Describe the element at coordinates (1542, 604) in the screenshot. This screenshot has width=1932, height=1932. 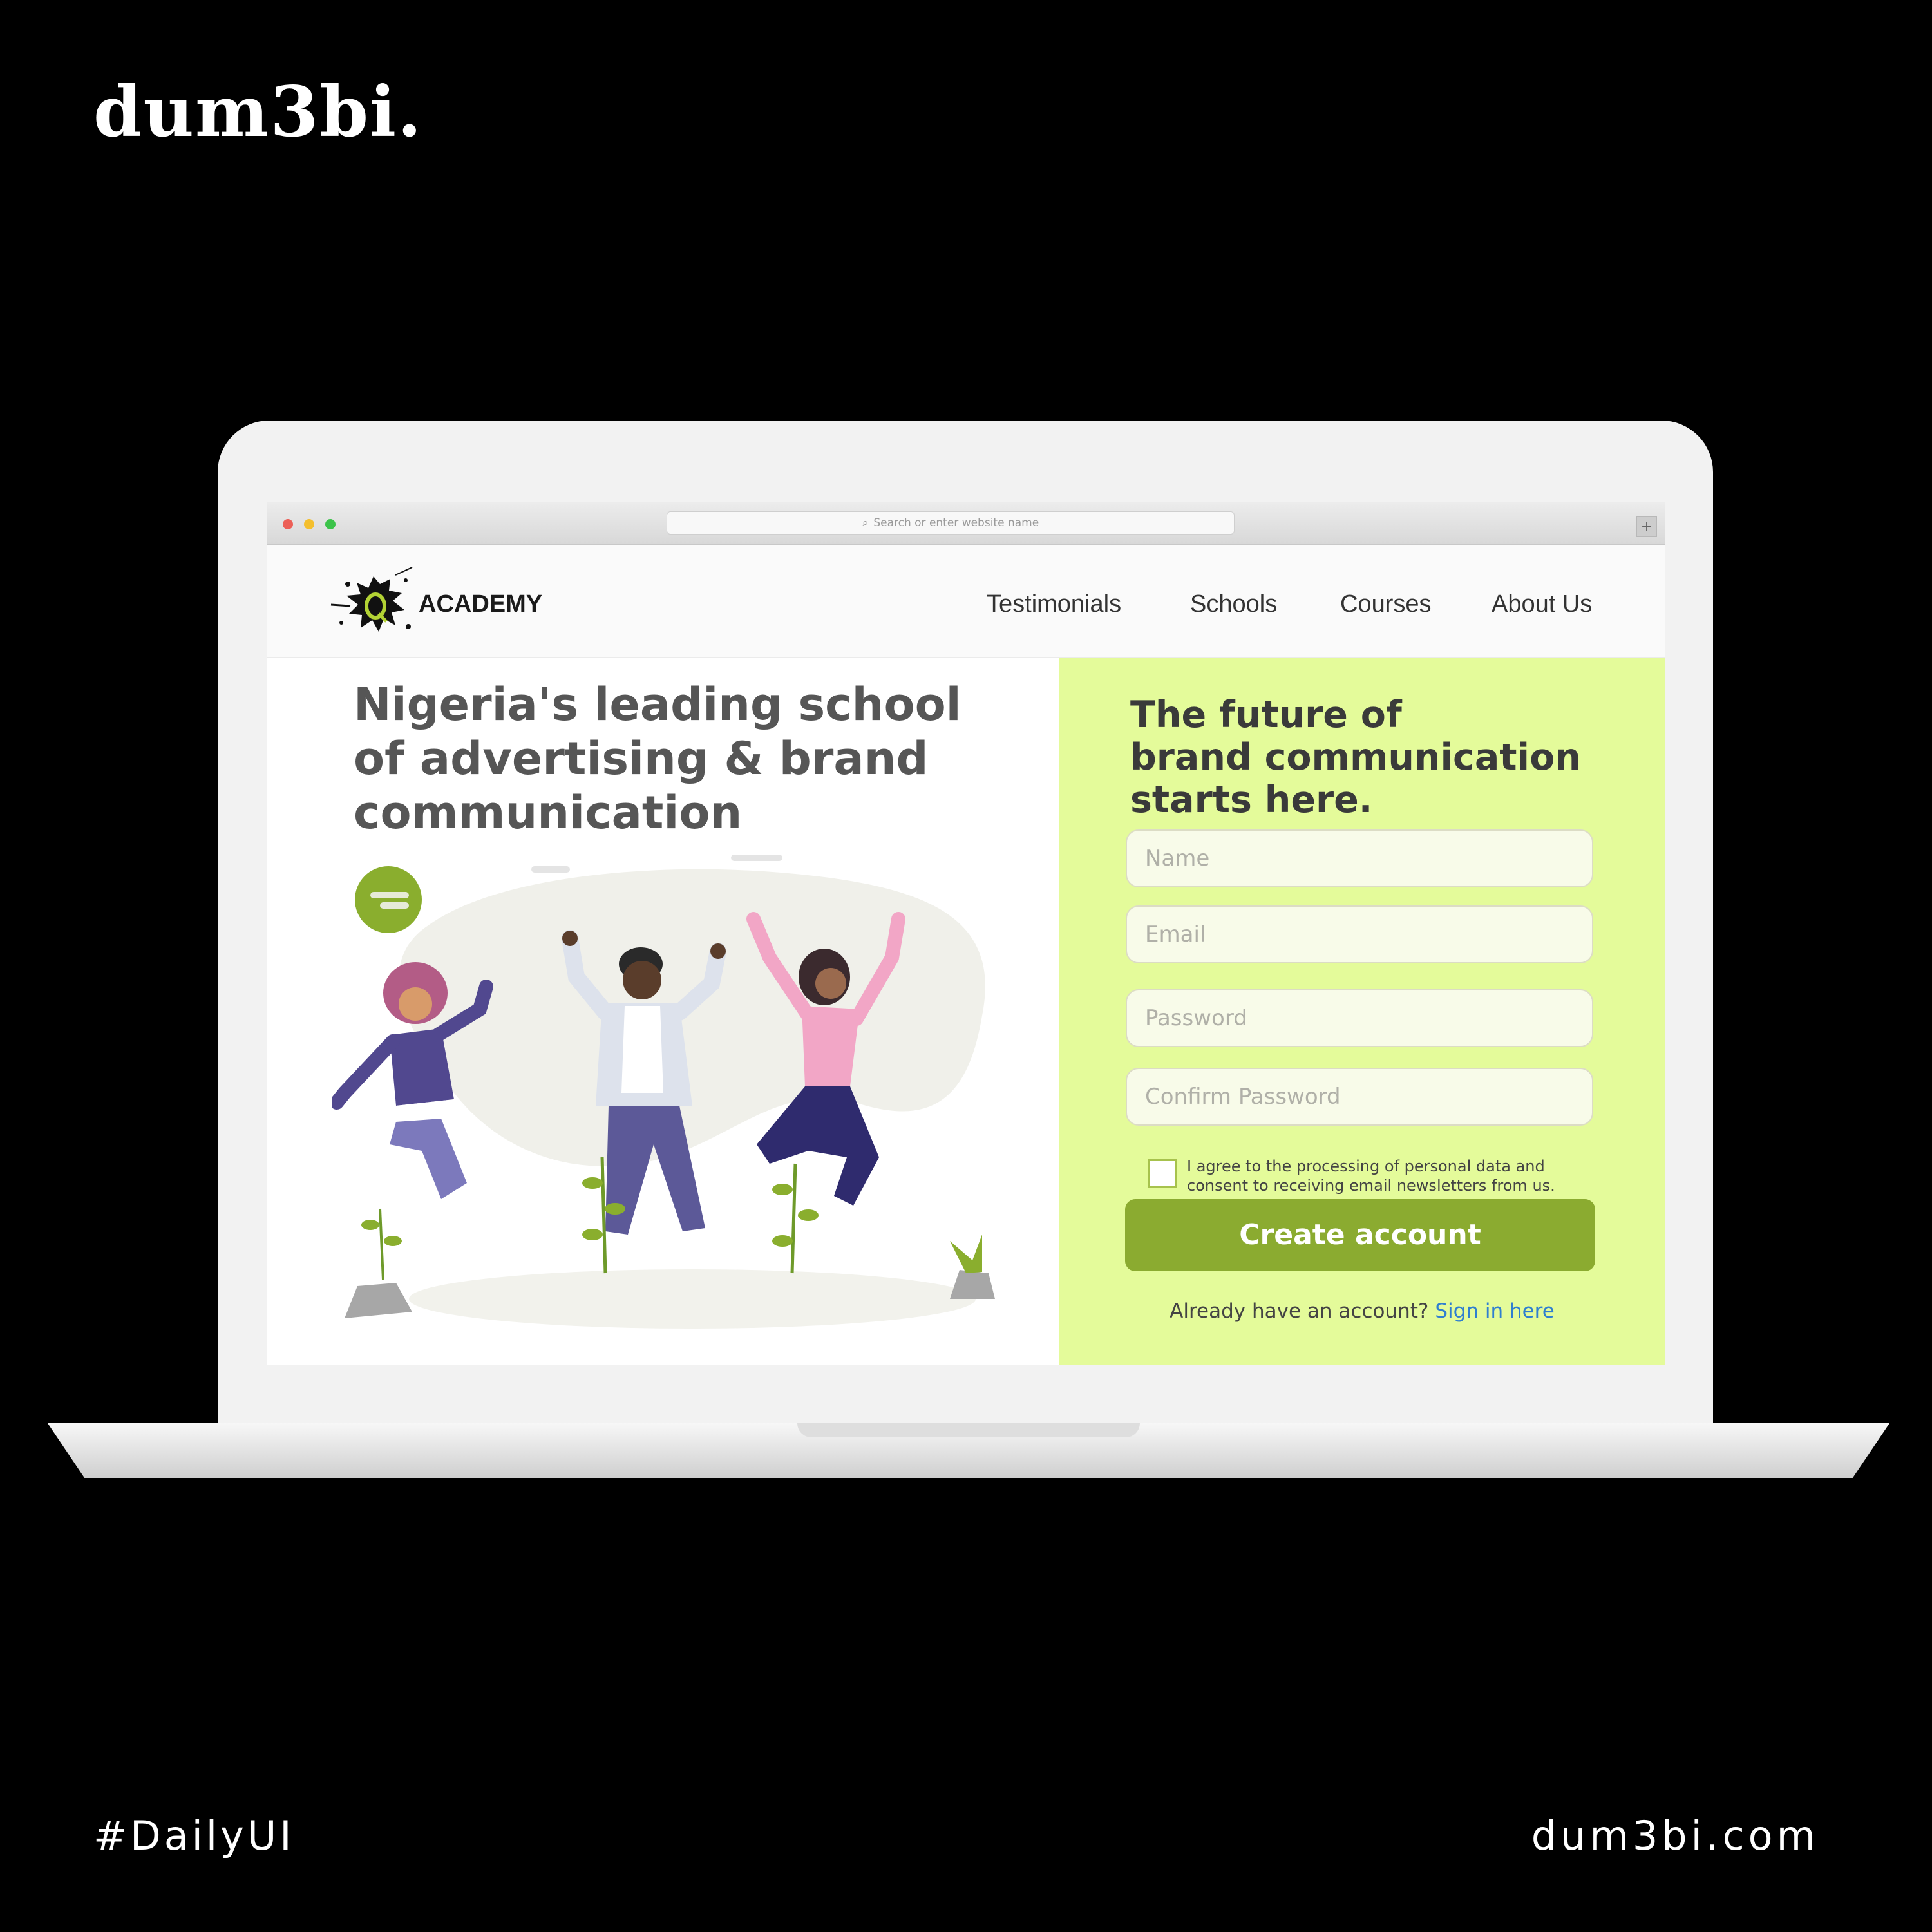
I see `nav-about-us: About Us` at that location.